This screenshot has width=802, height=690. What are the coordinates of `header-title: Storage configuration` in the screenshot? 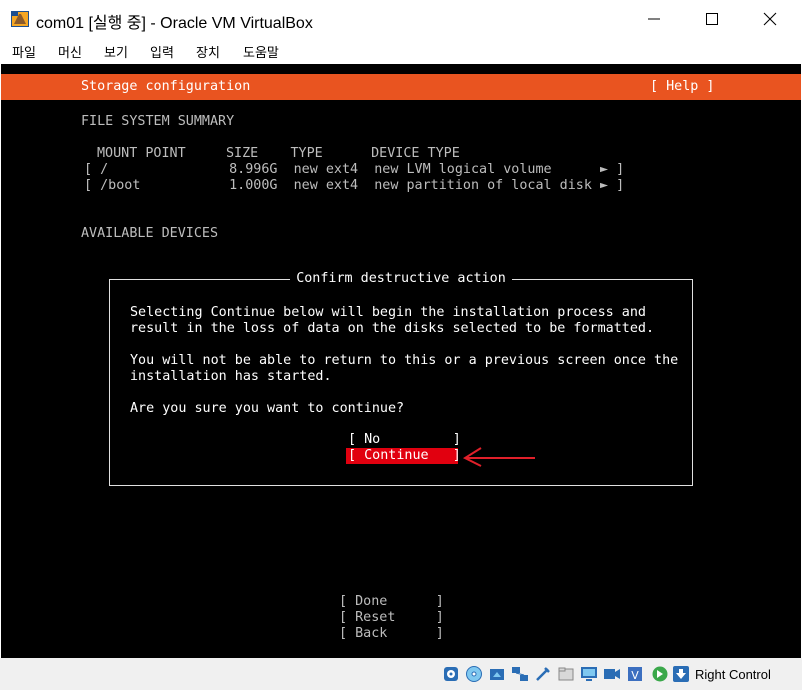 It's located at (166, 86).